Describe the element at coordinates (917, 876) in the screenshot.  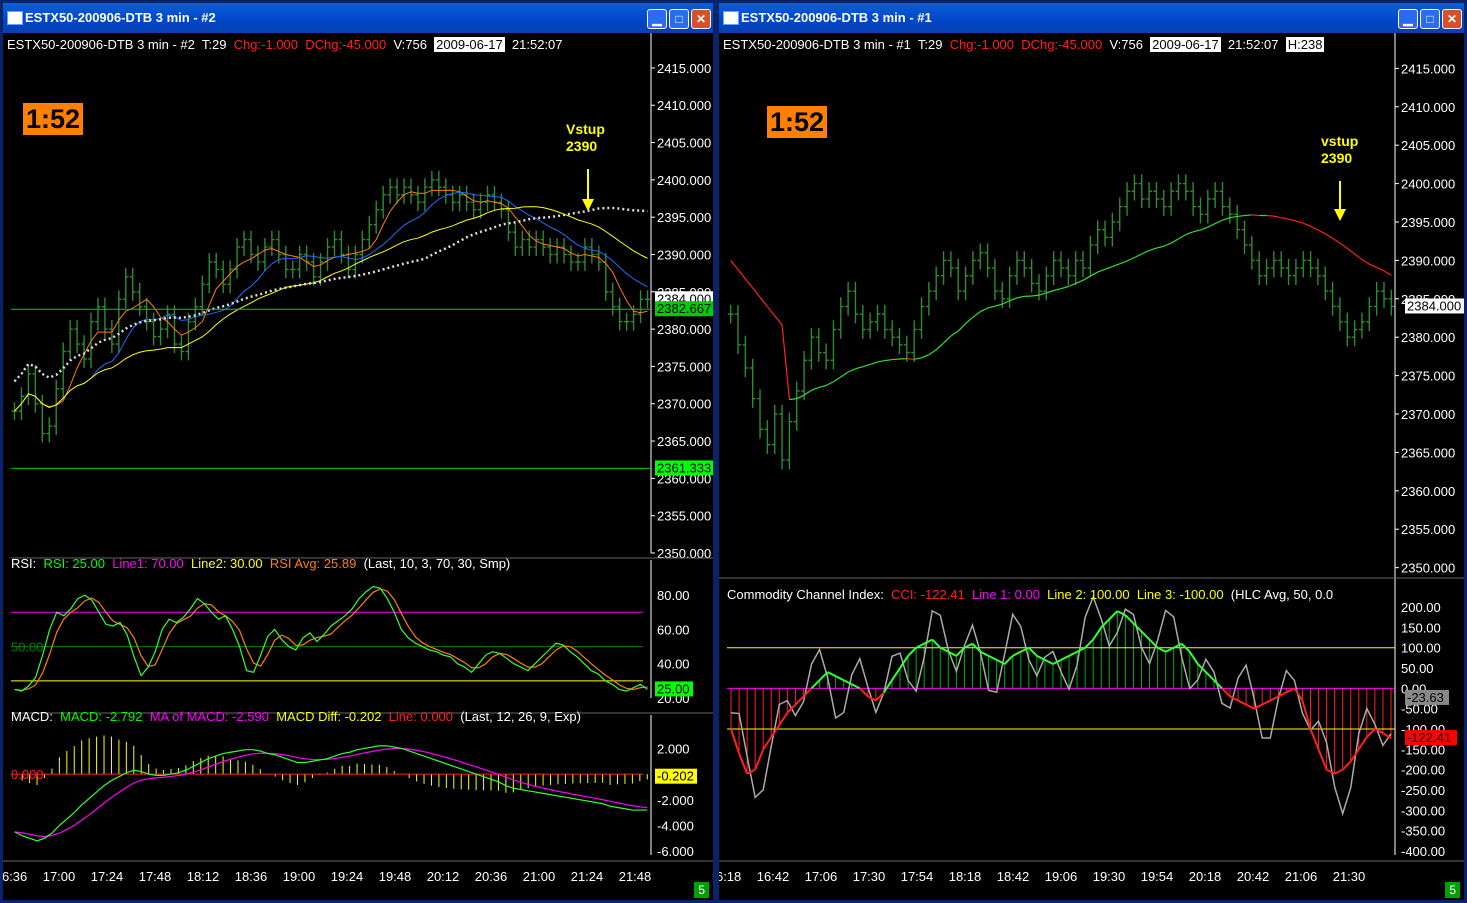
I see `time-label: 17:54` at that location.